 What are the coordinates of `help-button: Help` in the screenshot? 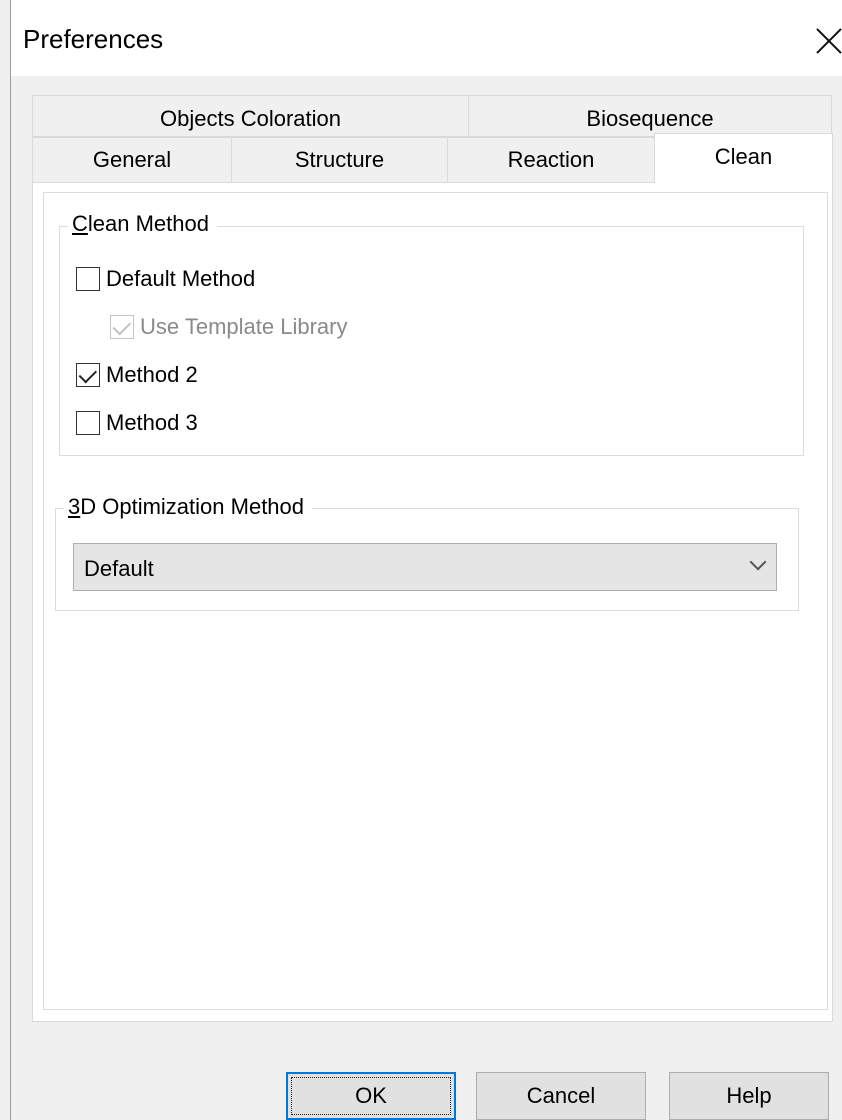 It's located at (749, 1096).